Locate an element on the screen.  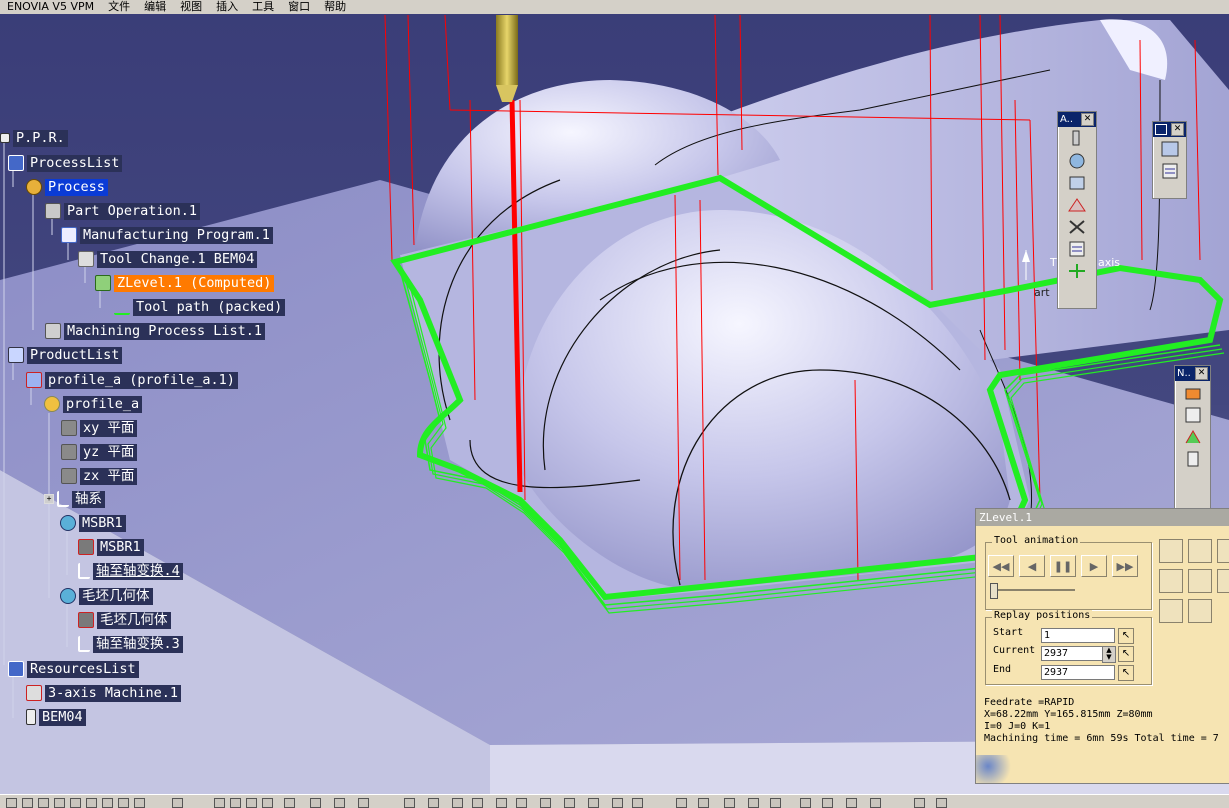
tree-node-tool-change: Tool Change.1 BEM04 is located at coordinates (168, 259).